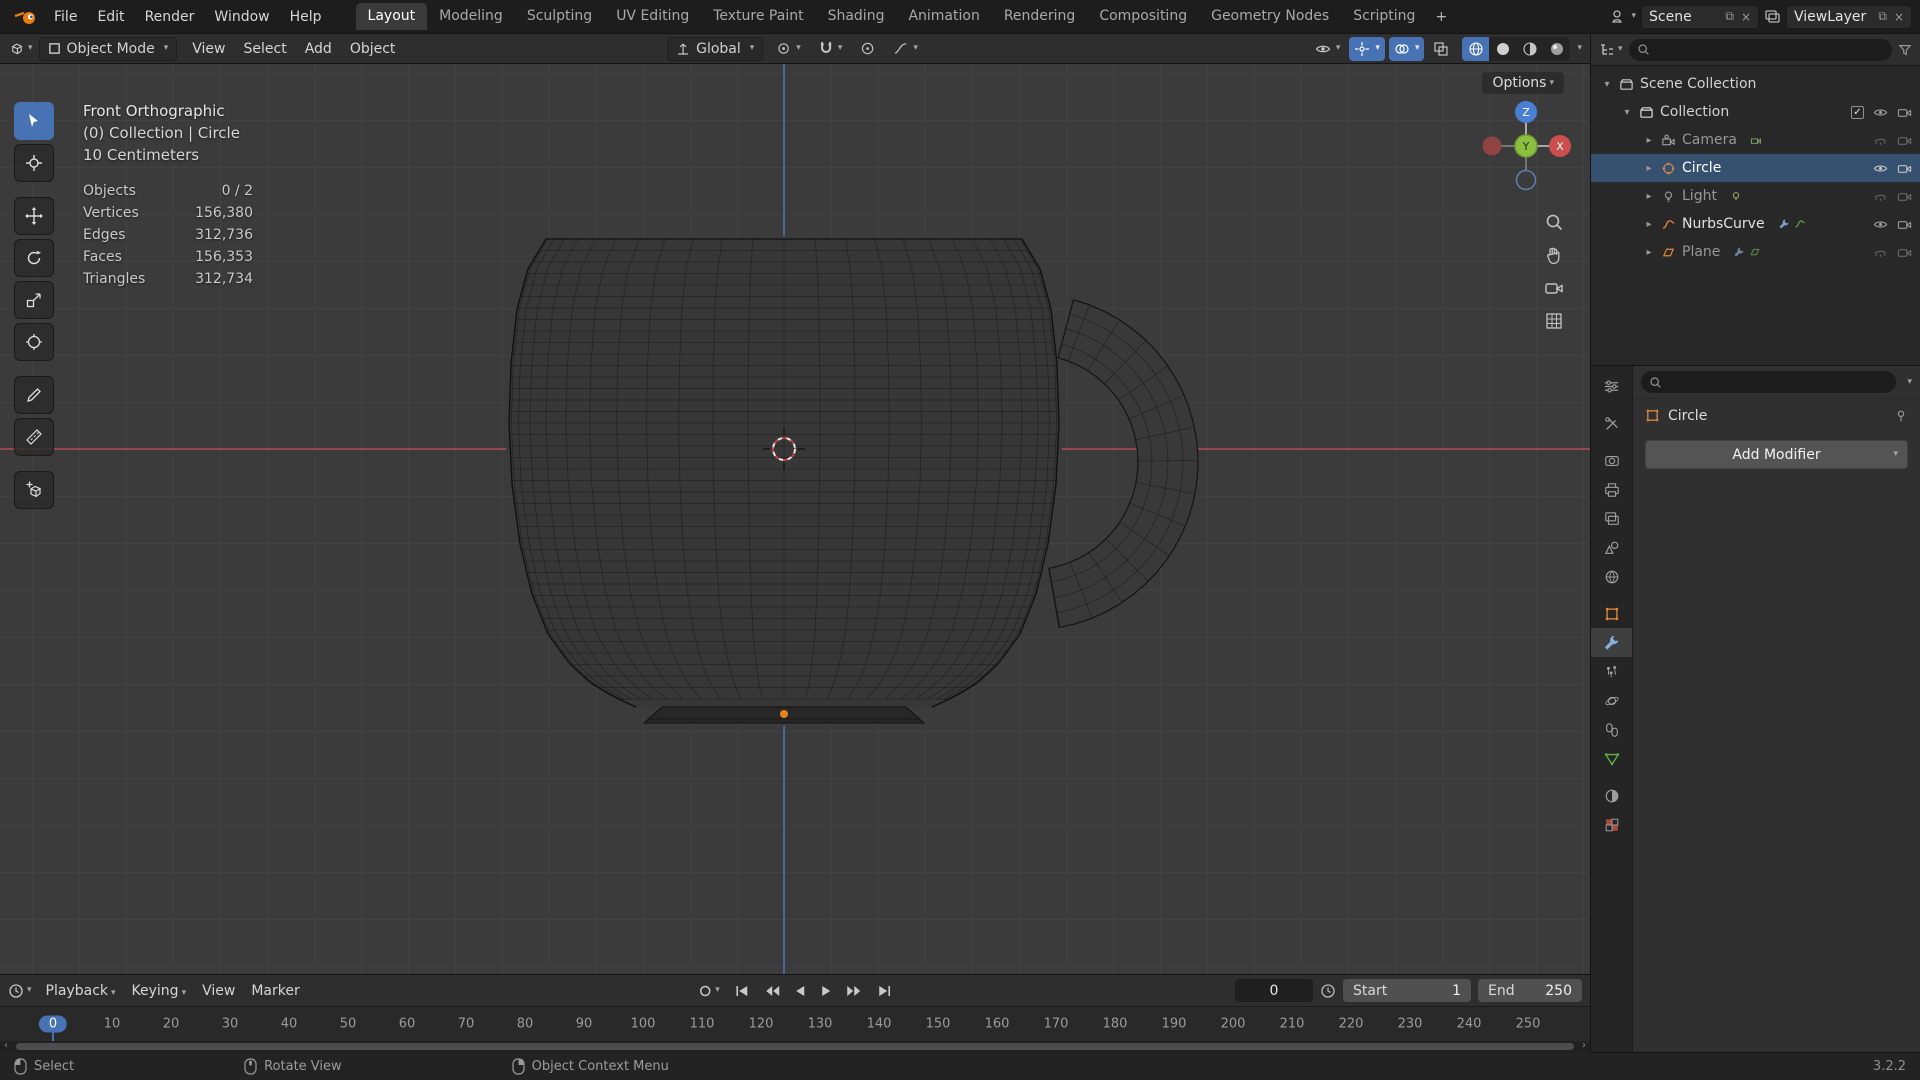  Describe the element at coordinates (559, 16) in the screenshot. I see `tab-sculpting: Sculpting` at that location.